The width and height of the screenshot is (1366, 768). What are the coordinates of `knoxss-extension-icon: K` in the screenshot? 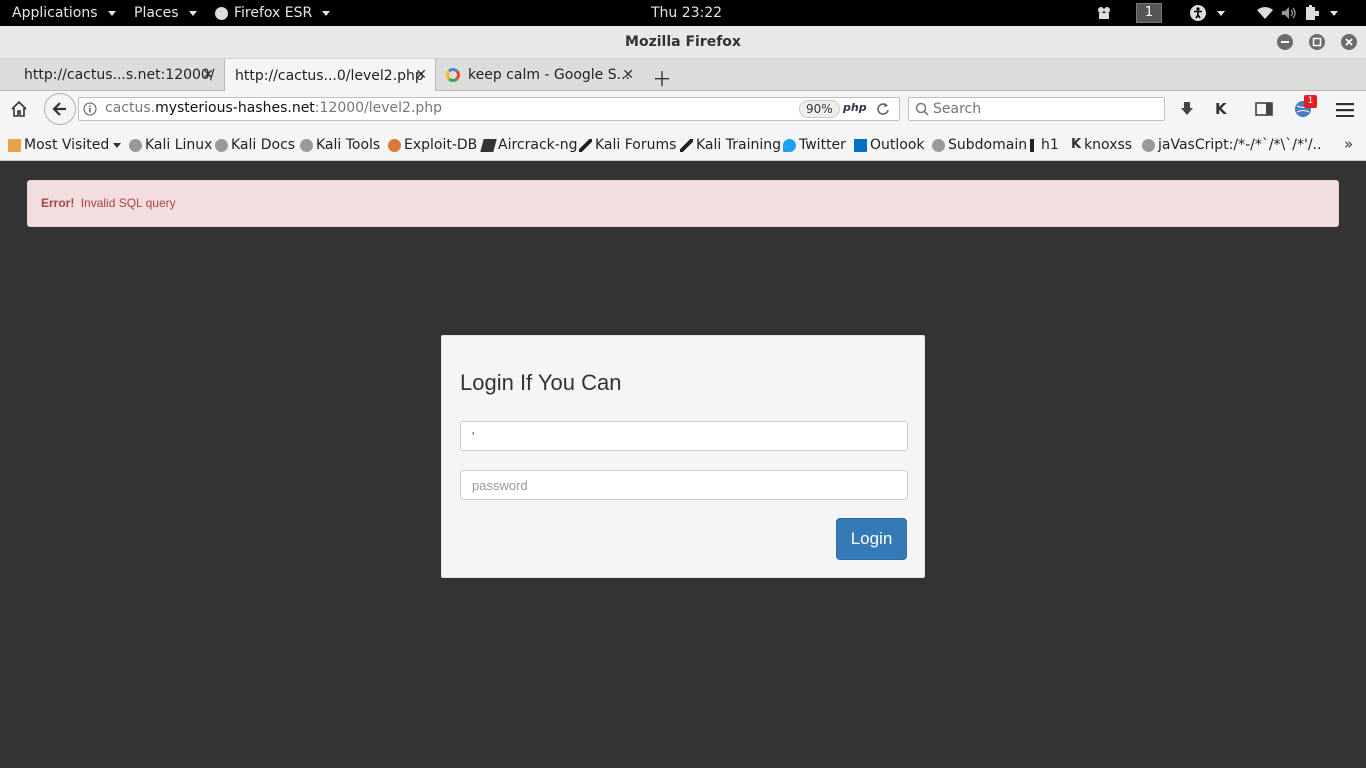 It's located at (1221, 109).